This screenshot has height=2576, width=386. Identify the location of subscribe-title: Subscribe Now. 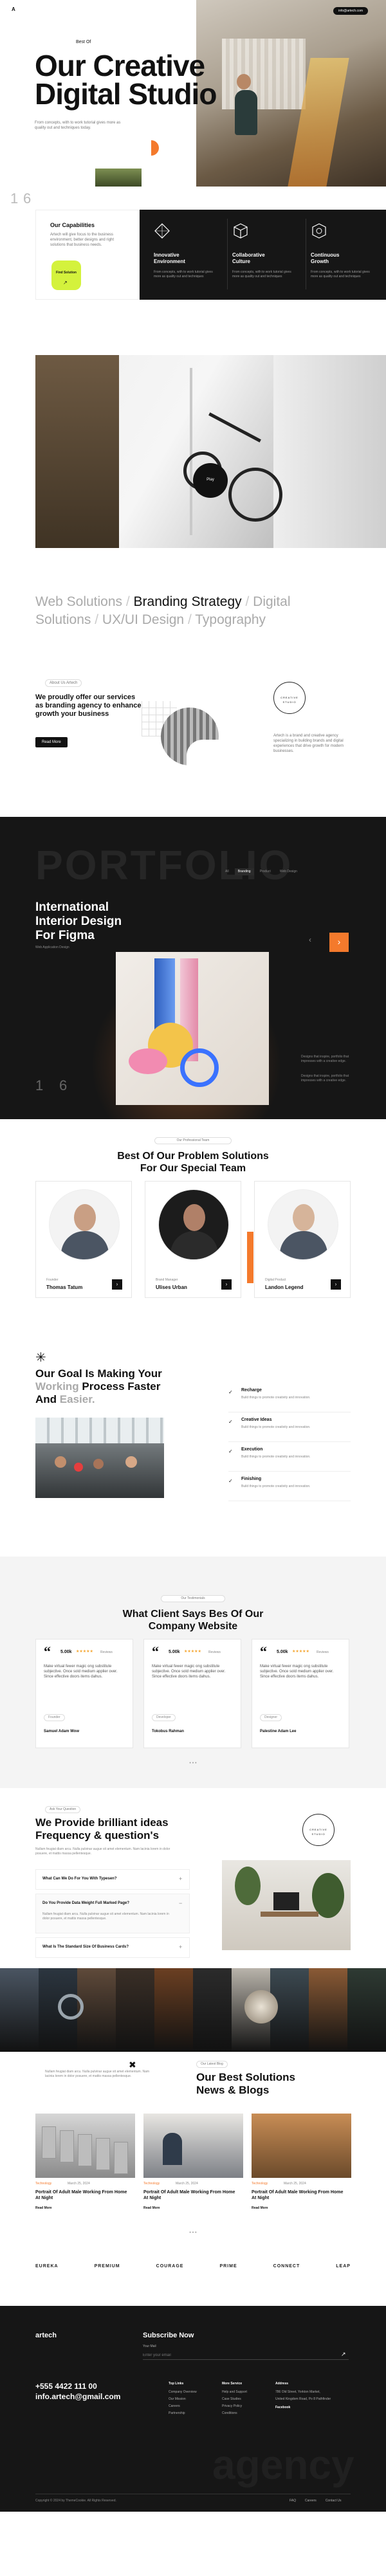
(168, 2335).